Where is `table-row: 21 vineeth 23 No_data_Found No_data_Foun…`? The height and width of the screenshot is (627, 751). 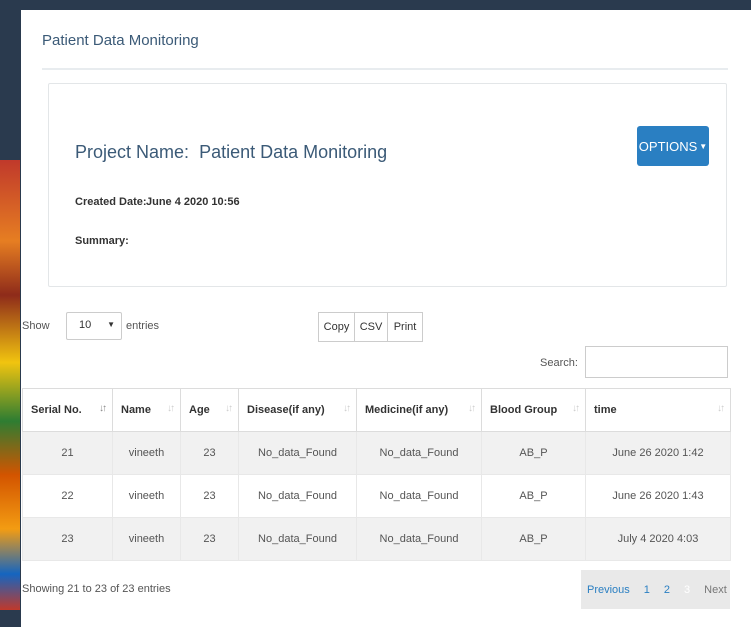
table-row: 21 vineeth 23 No_data_Found No_data_Foun… is located at coordinates (376, 453).